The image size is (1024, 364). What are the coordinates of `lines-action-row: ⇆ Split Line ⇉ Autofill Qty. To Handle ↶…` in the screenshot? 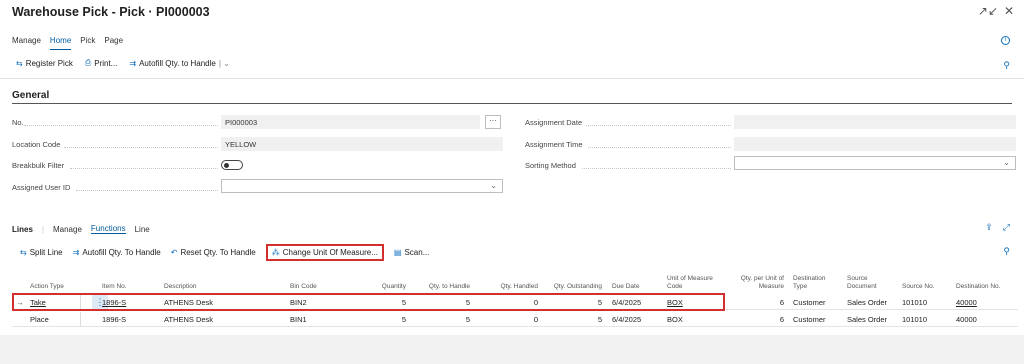 It's located at (224, 252).